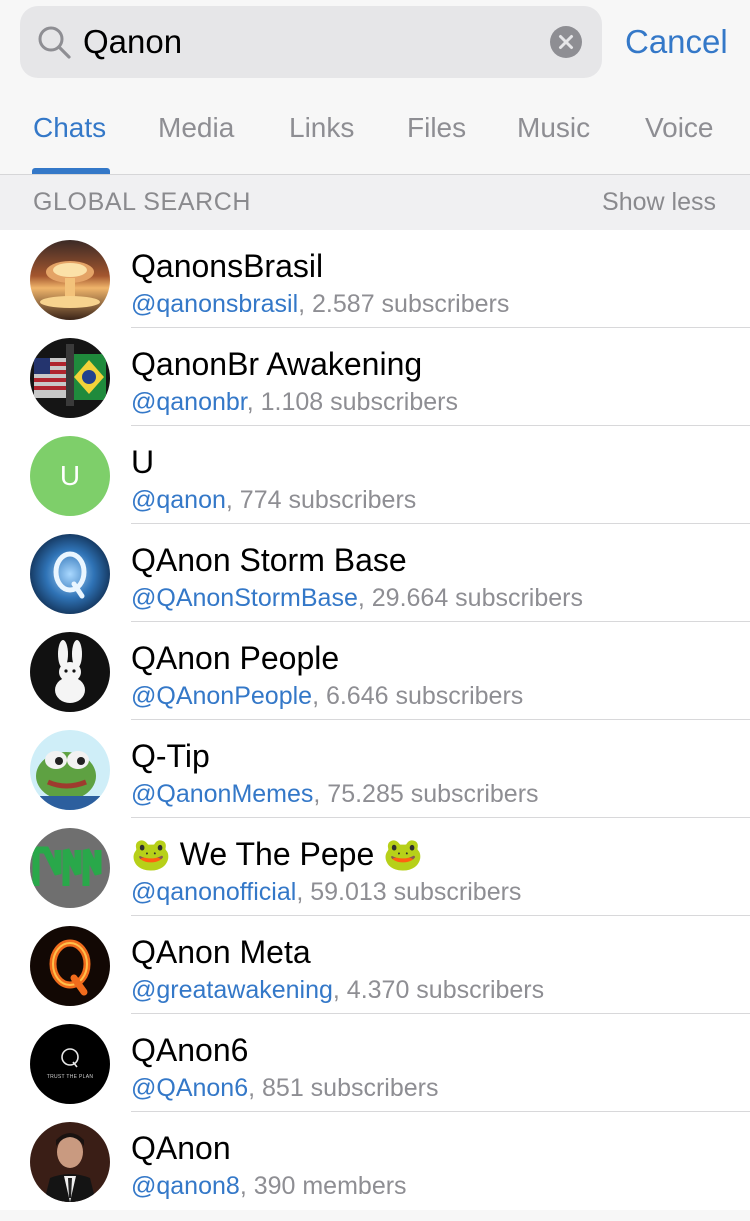 Image resolution: width=750 pixels, height=1221 pixels. Describe the element at coordinates (343, 1088) in the screenshot. I see `subscriber-count: , 851 subscribers` at that location.